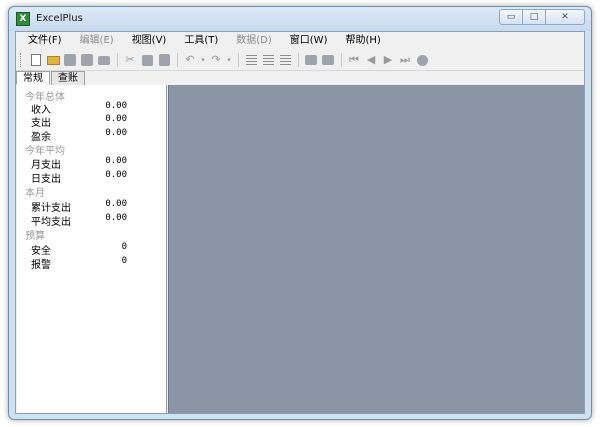  What do you see at coordinates (41, 251) in the screenshot?
I see `budget-safe-label: 安全` at bounding box center [41, 251].